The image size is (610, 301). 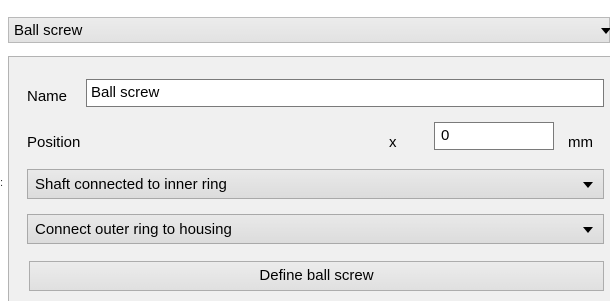 What do you see at coordinates (315, 229) in the screenshot?
I see `housing-connection-select: Connect outer ring to housing` at bounding box center [315, 229].